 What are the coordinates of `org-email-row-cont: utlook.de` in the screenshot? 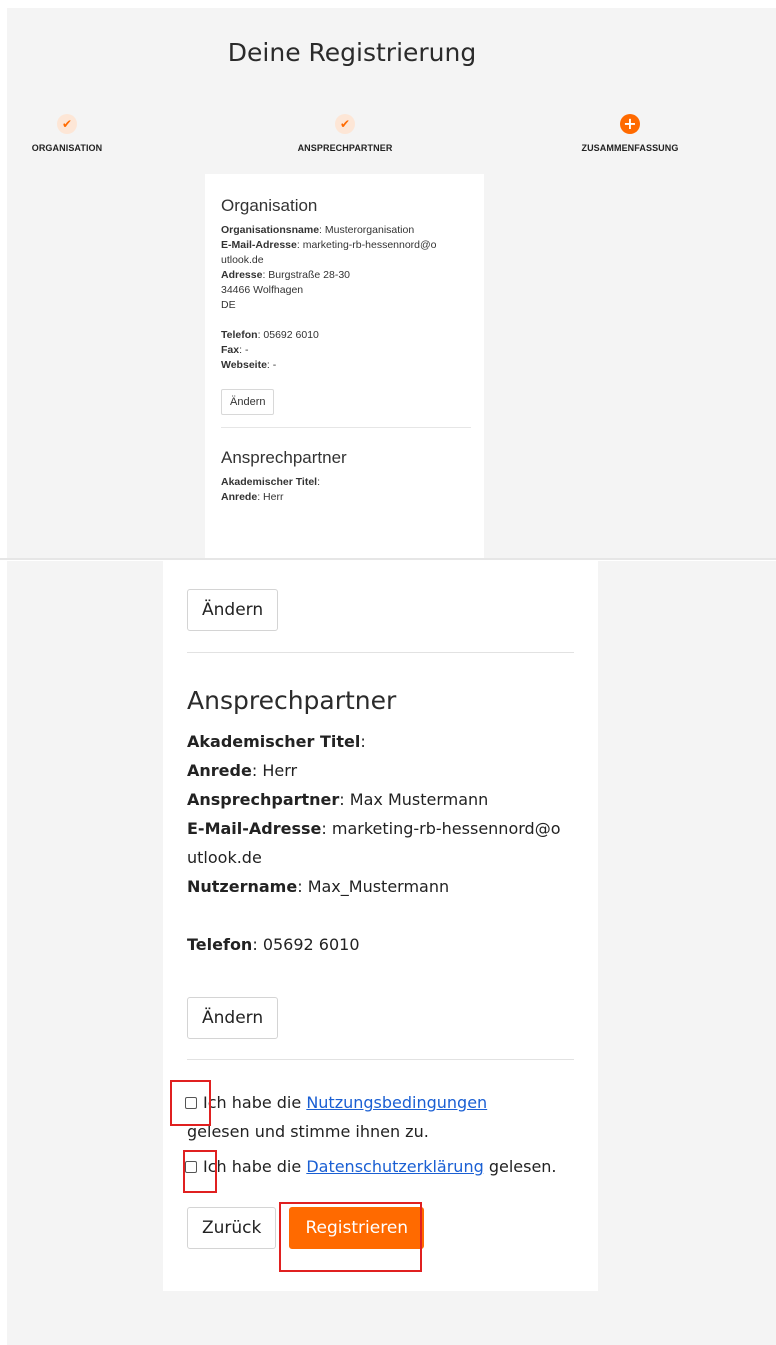 It's located at (242, 260).